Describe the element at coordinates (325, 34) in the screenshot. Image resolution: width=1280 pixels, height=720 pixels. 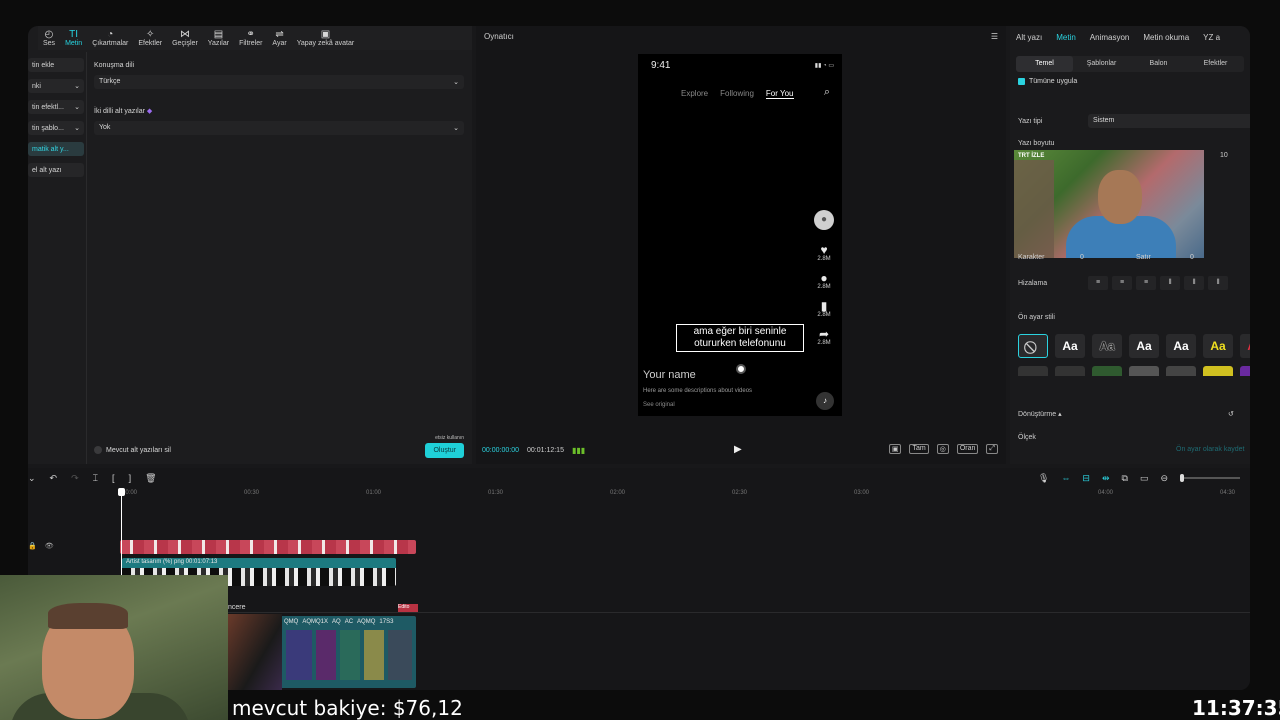
I see `avatar-icon: ▣` at that location.